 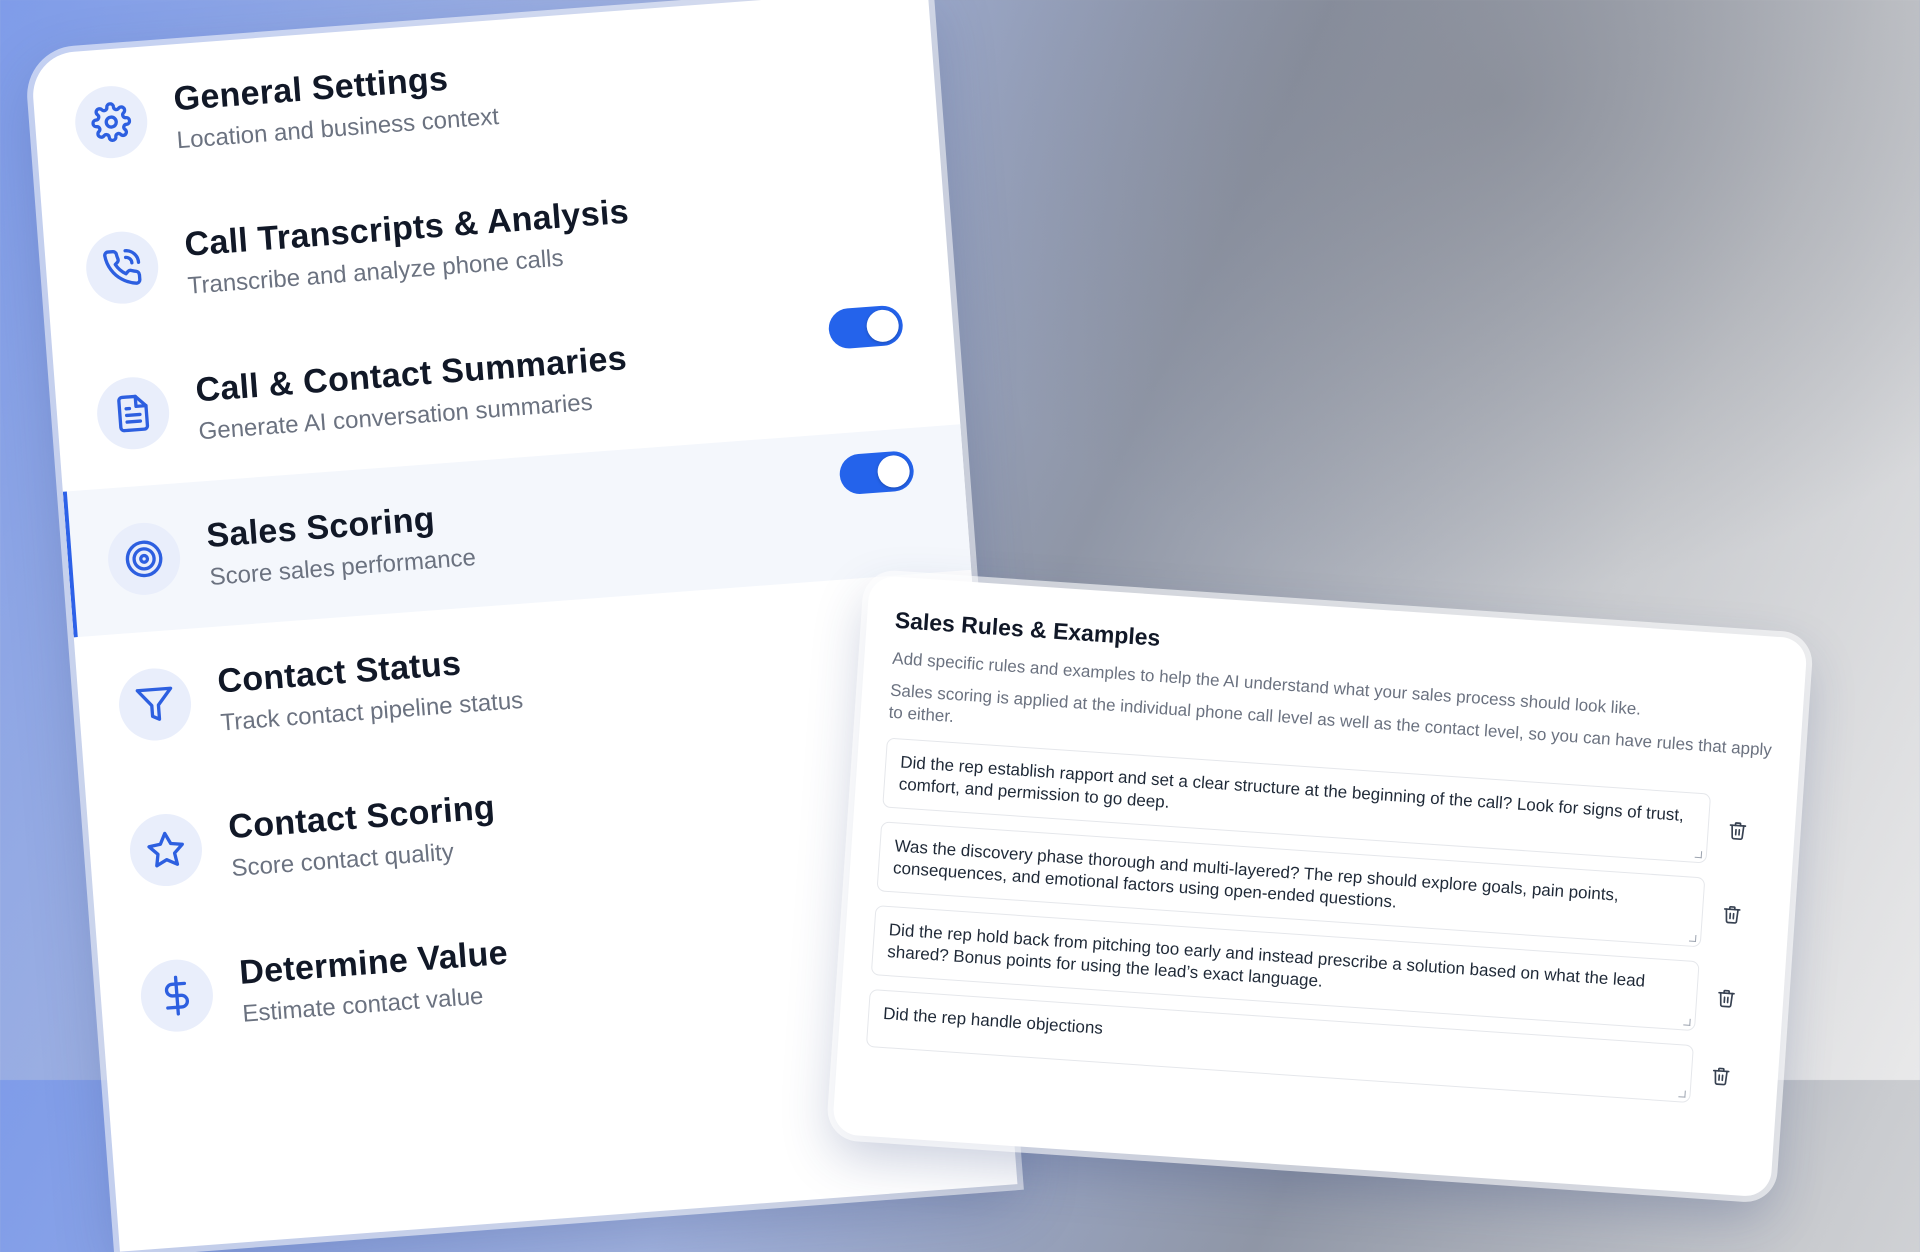 I want to click on dollar-icon, so click(x=177, y=996).